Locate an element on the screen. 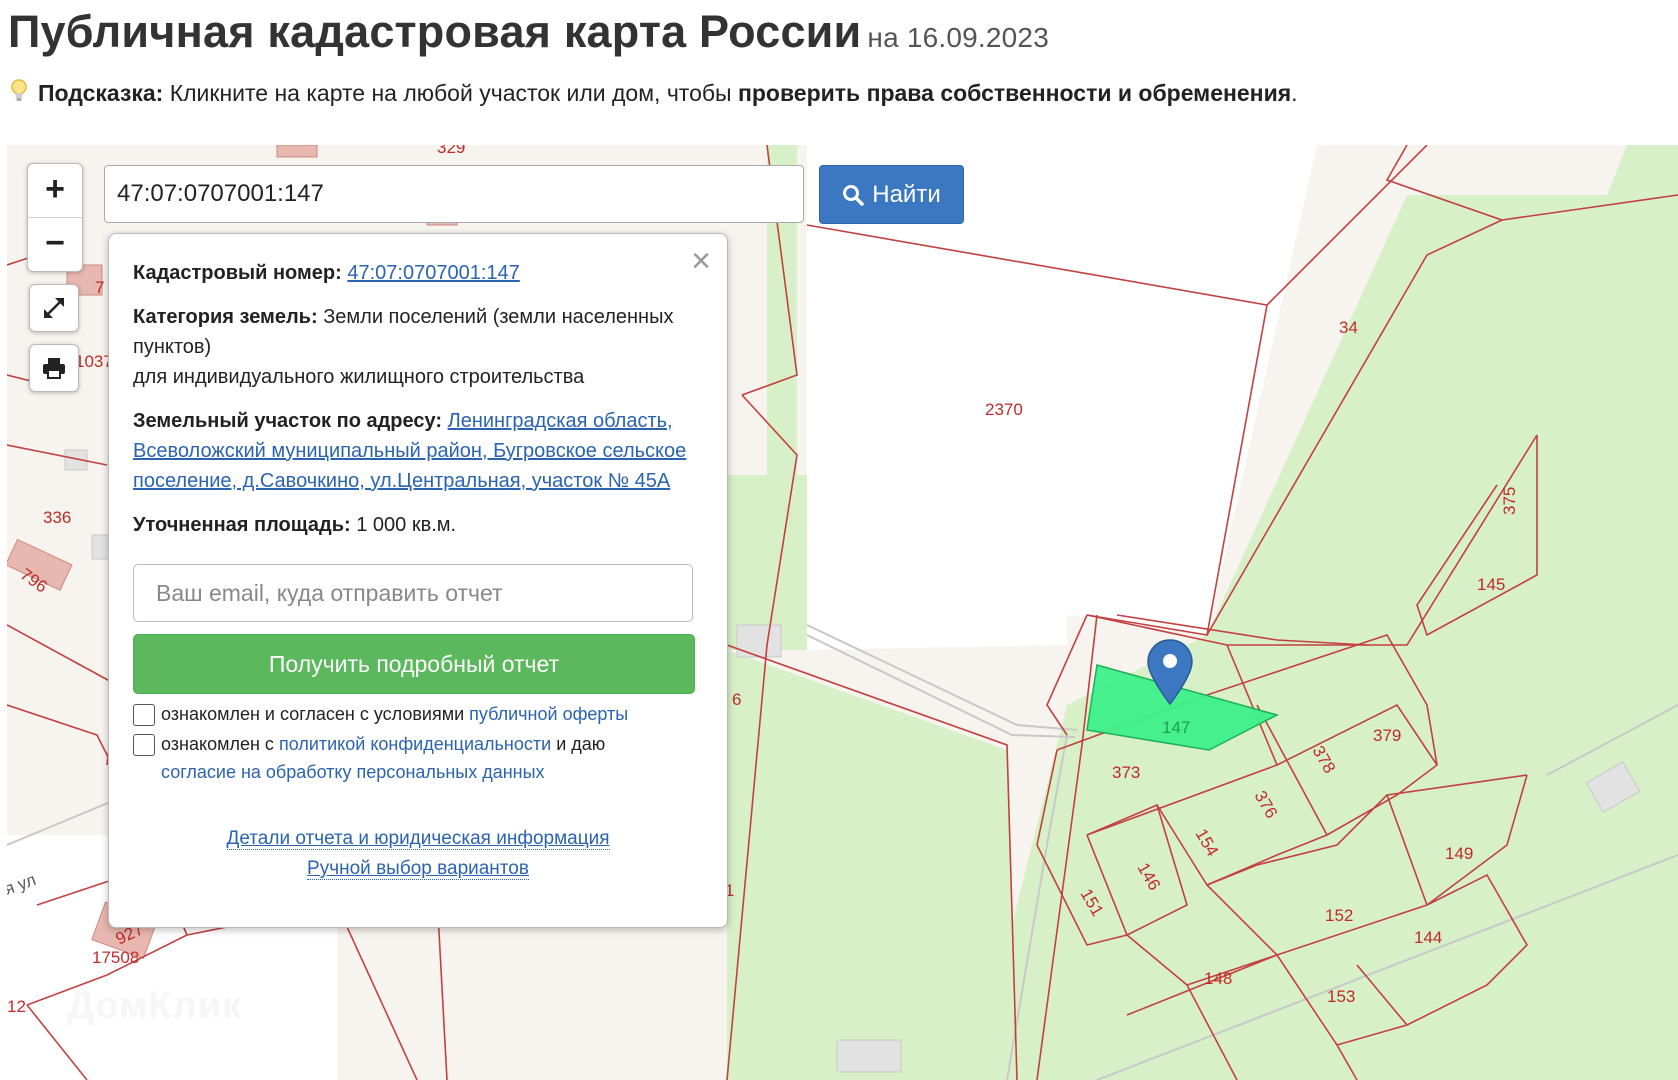 The width and height of the screenshot is (1678, 1080). manual-selection-link: Ручной выбор вариантов is located at coordinates (418, 869).